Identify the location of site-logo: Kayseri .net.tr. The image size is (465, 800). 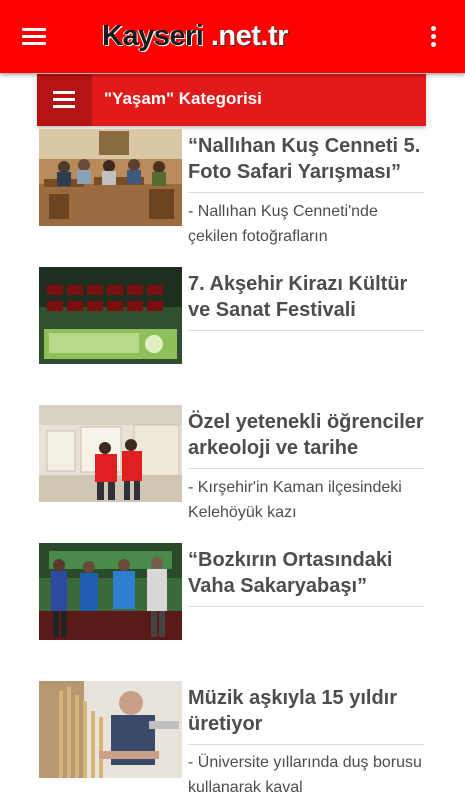
(195, 36).